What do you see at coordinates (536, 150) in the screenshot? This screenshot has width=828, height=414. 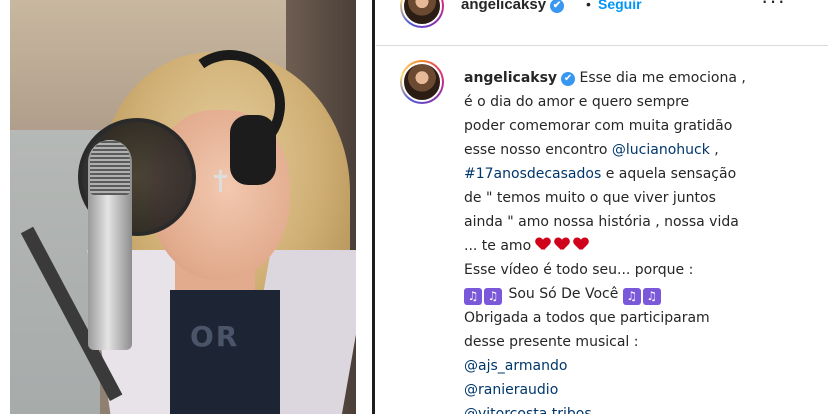 I see `caption-text: esse nosso encontro` at bounding box center [536, 150].